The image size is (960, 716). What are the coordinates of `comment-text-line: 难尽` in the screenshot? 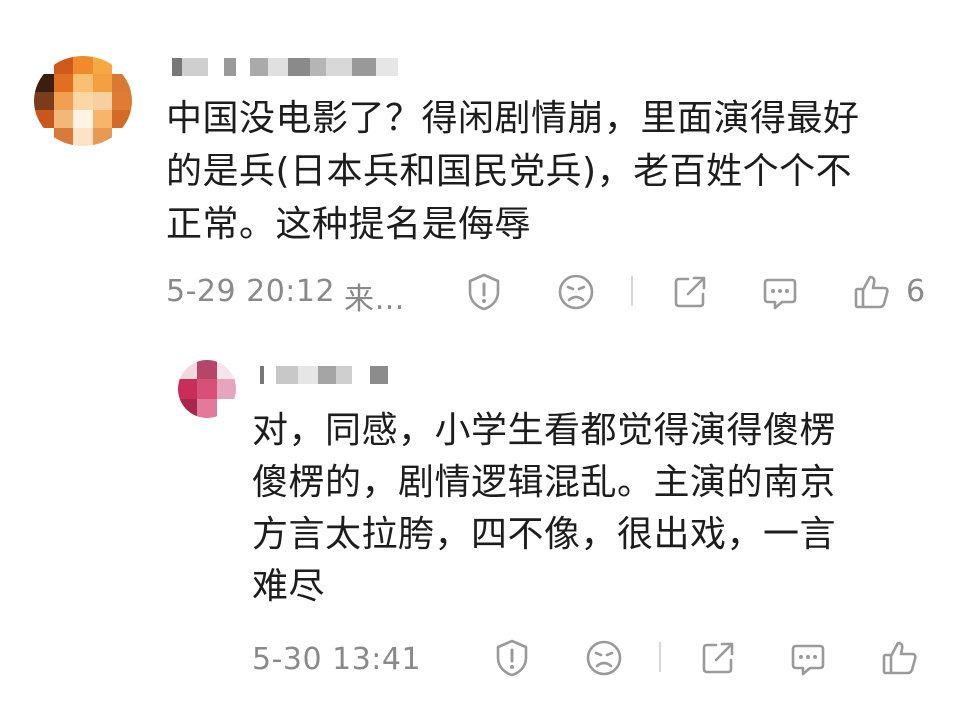 It's located at (289, 586).